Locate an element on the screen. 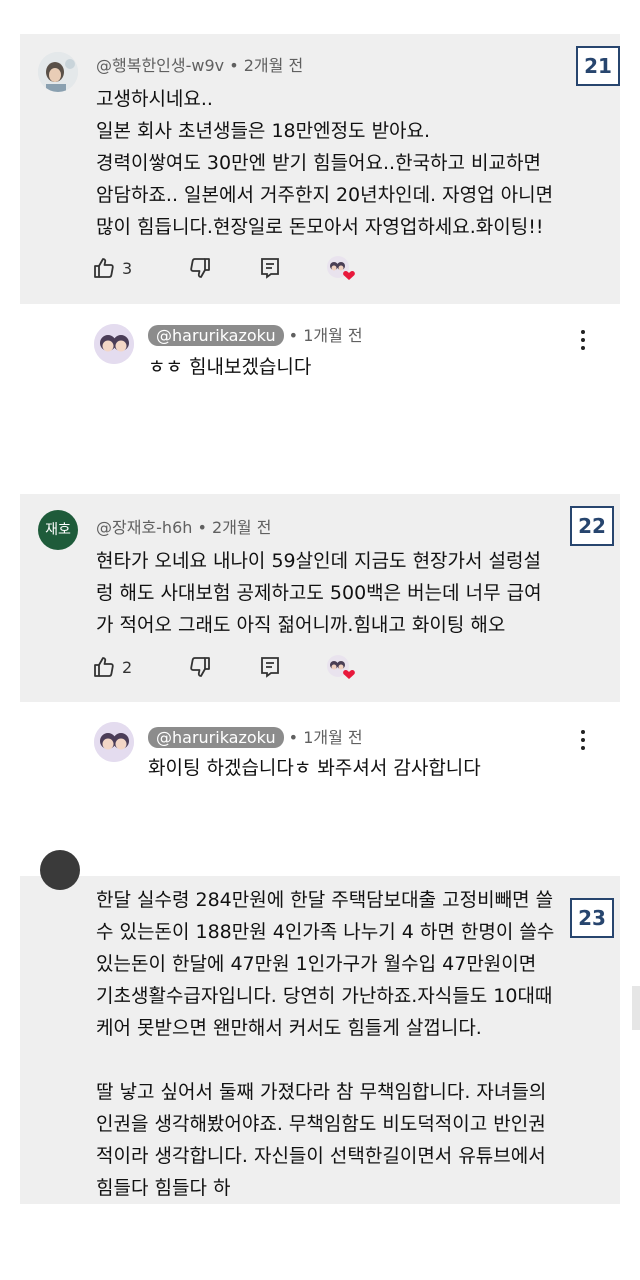 This screenshot has width=640, height=1280. author-handle: @행복한인생-w9v is located at coordinates (160, 65).